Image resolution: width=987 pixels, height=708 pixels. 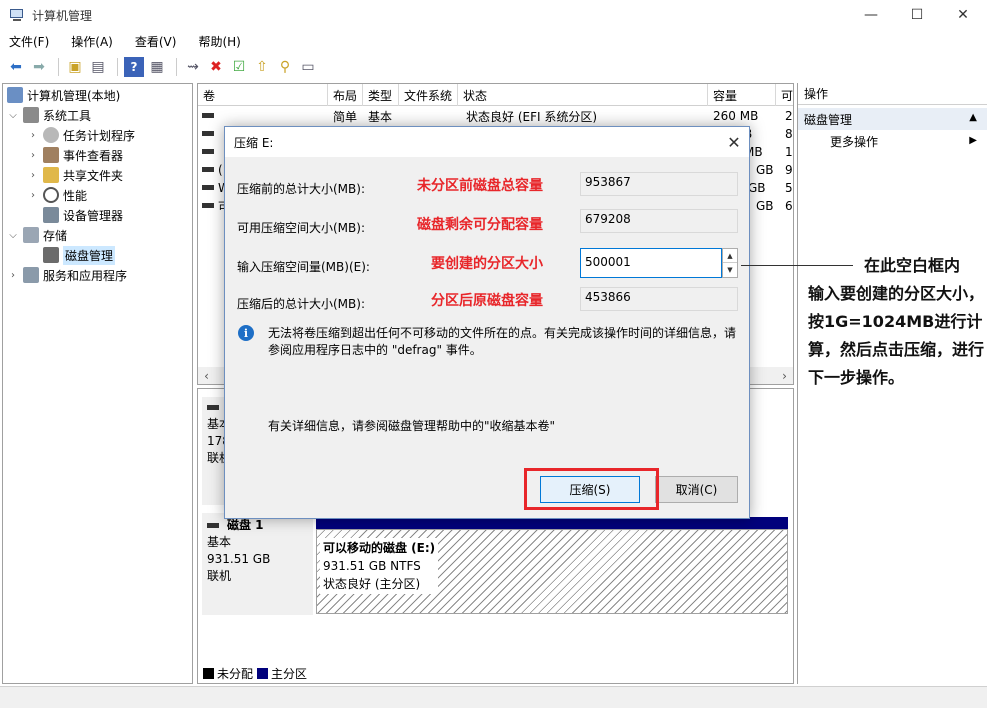 I want to click on shrink-amount-input: 500001, so click(x=651, y=263).